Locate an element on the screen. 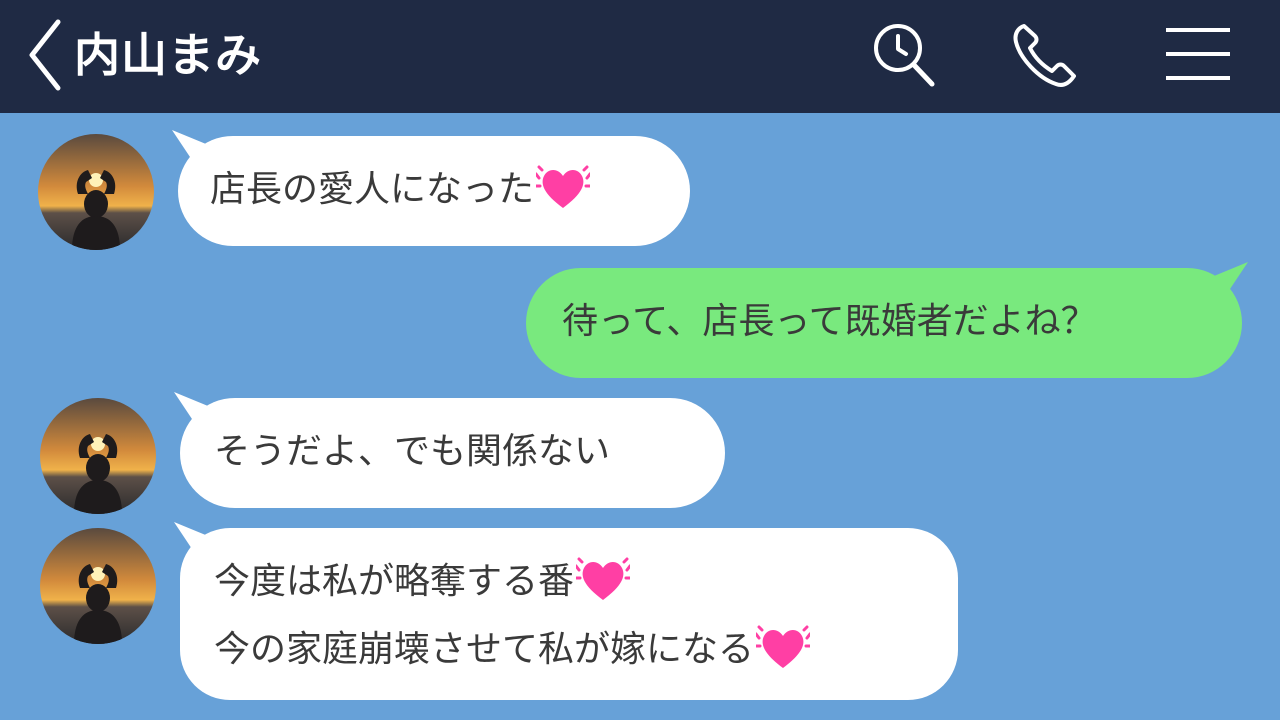 This screenshot has height=720, width=1280. message-bubble: そうだよ、でも関係ない is located at coordinates (449, 450).